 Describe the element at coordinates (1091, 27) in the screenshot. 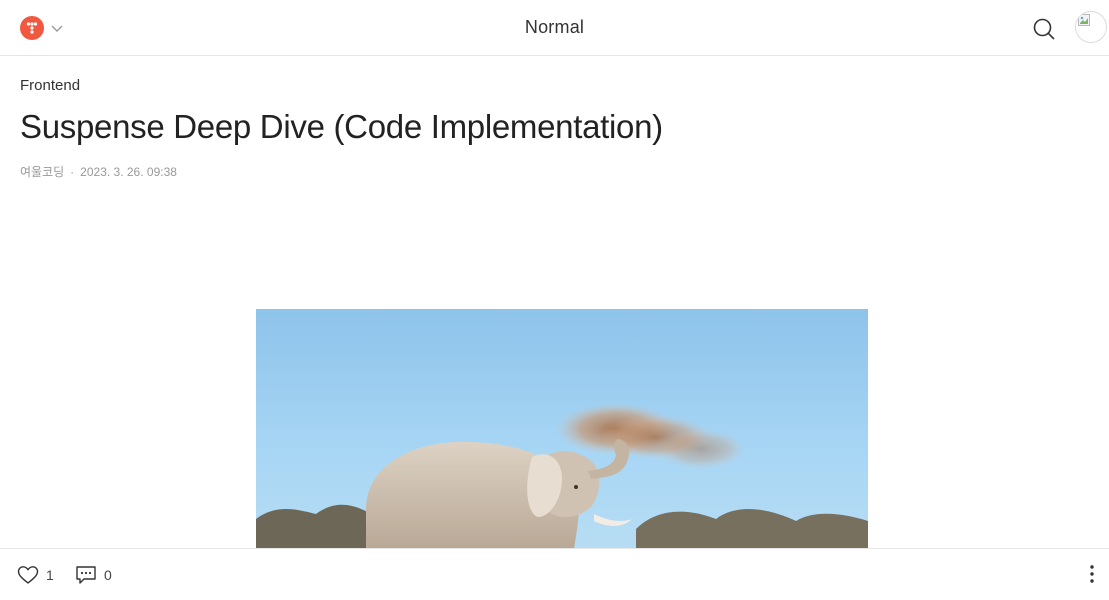

I see `profile-avatar` at that location.